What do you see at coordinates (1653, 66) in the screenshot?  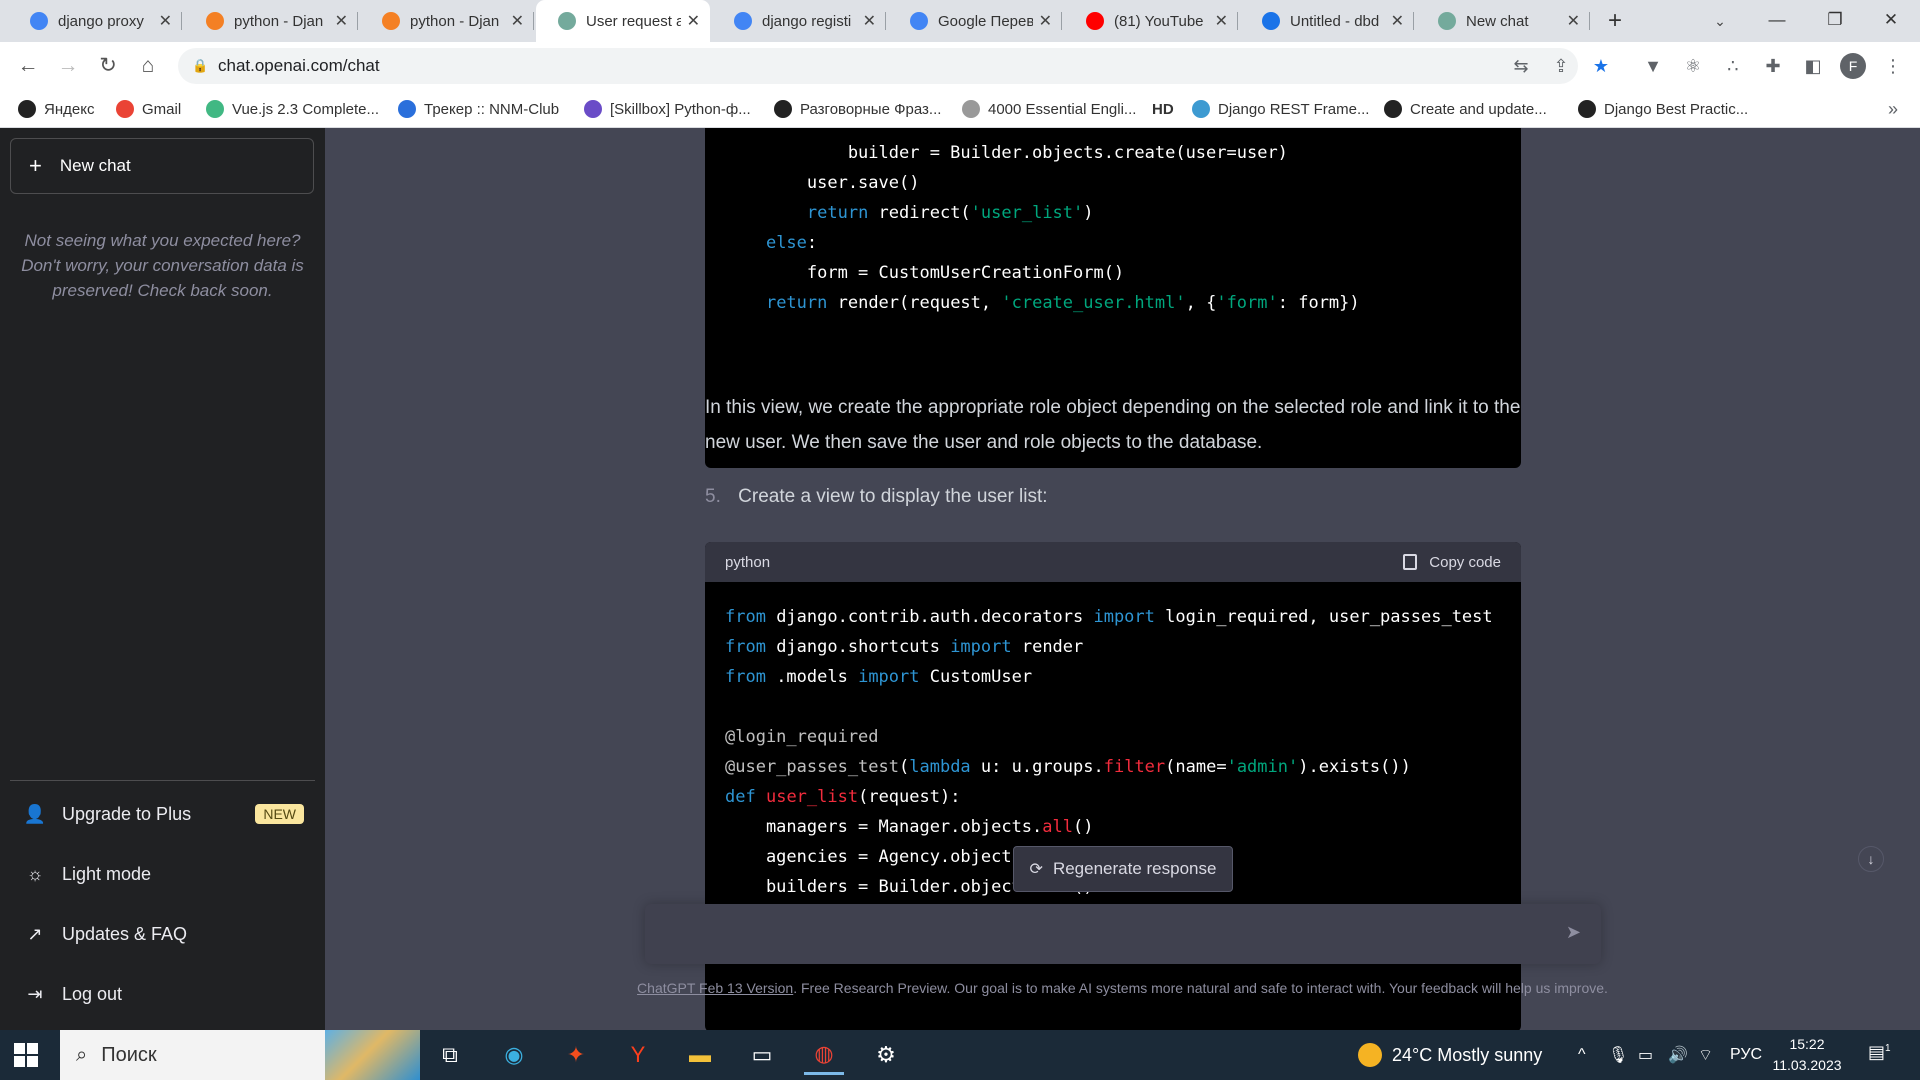 I see `extension-v-icon: ▼` at bounding box center [1653, 66].